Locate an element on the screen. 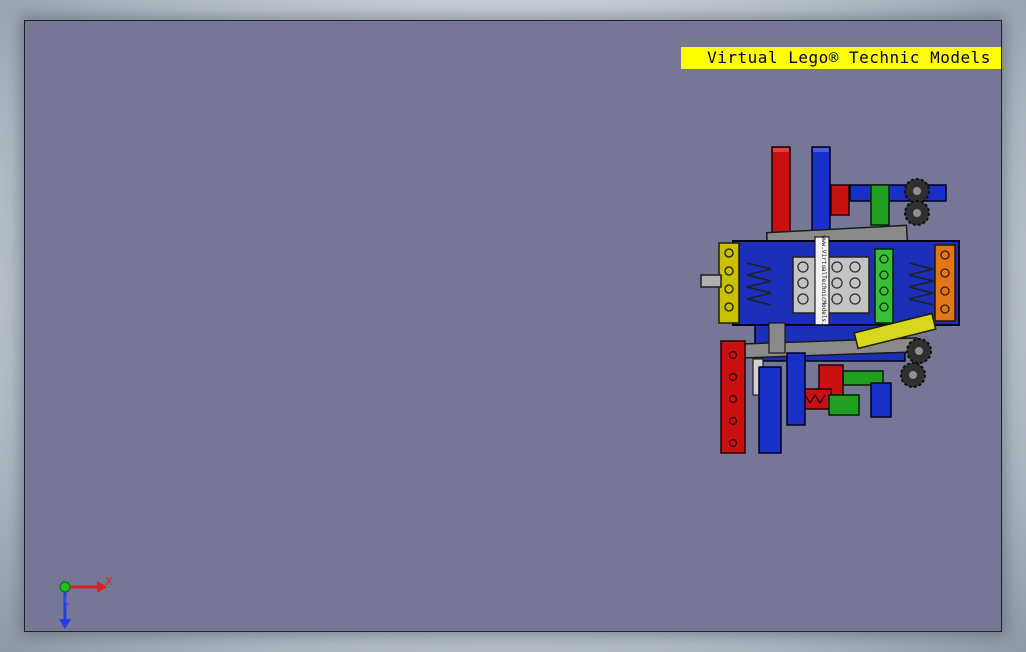 This screenshot has height=652, width=1026. model-sticker-text: www.VirtualTechnicModels.com is located at coordinates (823, 286).